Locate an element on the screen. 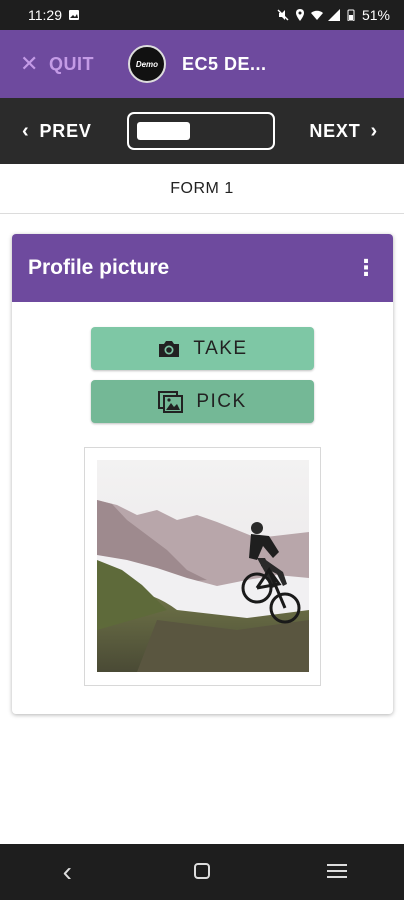 The height and width of the screenshot is (900, 404). progress-fill is located at coordinates (163, 131).